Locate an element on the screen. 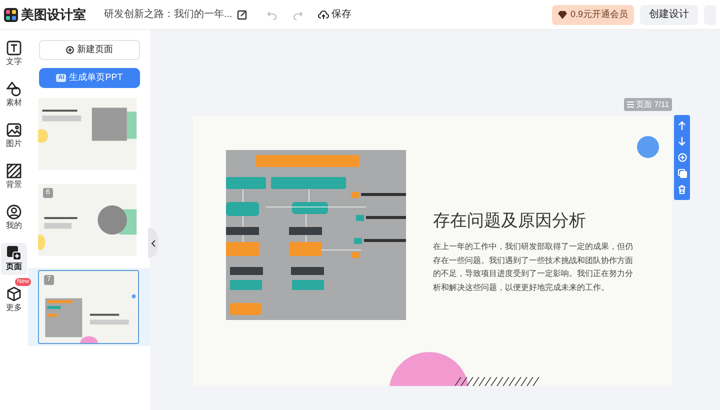  slide-title: 存在问题及原因分析 is located at coordinates (509, 221).